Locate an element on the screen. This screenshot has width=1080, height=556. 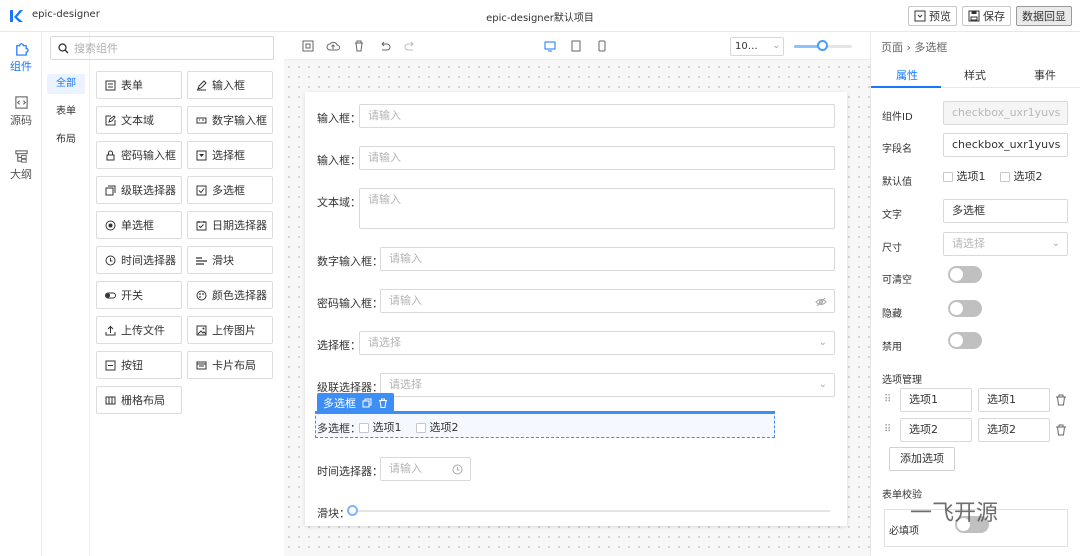
nav-components: 组件 is located at coordinates (21, 57).